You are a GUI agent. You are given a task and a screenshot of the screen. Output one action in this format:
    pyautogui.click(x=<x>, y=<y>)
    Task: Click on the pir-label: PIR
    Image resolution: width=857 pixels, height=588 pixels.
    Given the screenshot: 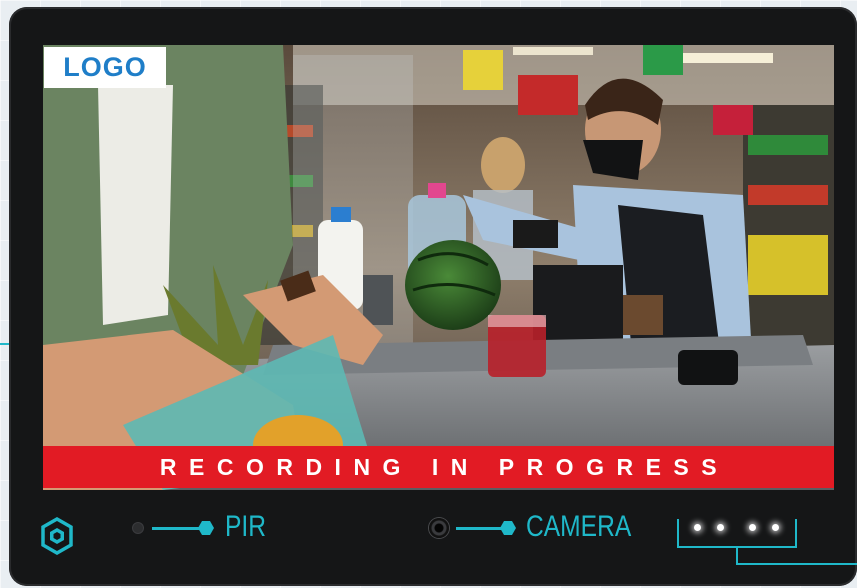 What is the action you would take?
    pyautogui.click(x=246, y=526)
    